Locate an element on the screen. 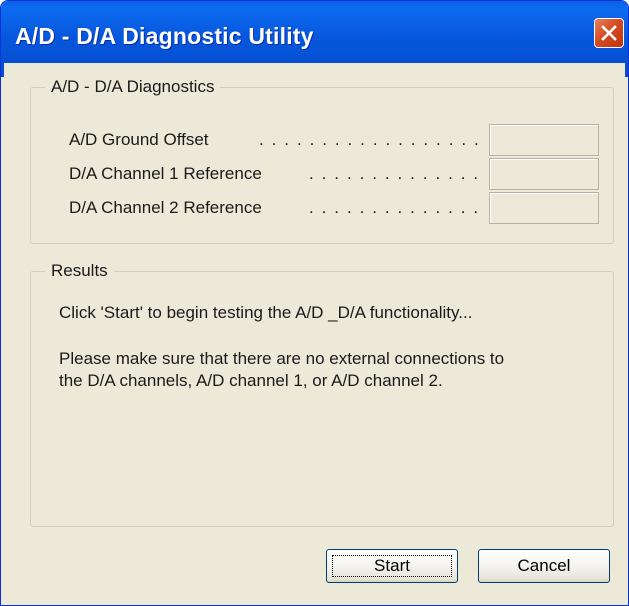  start-button-label: Start is located at coordinates (392, 565).